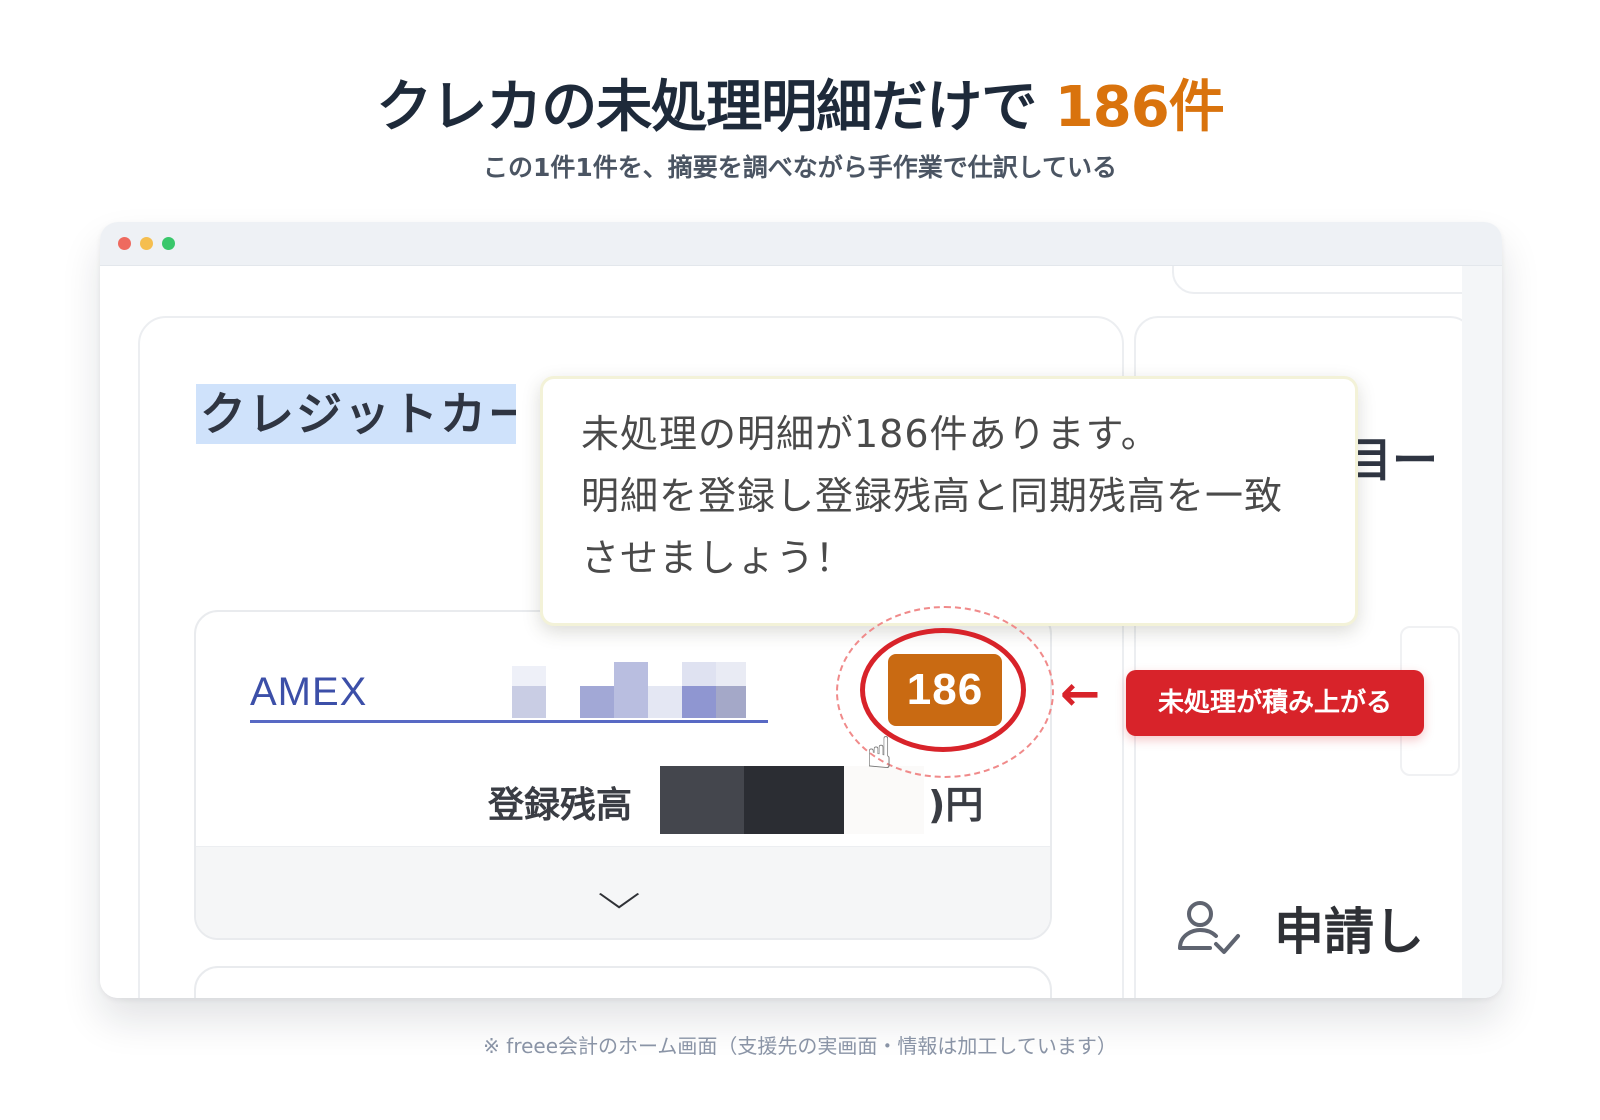  Describe the element at coordinates (800, 1046) in the screenshot. I see `footnote: ※ freee会計のホーム画面（支援先の実画面・情報は加工しています）` at that location.